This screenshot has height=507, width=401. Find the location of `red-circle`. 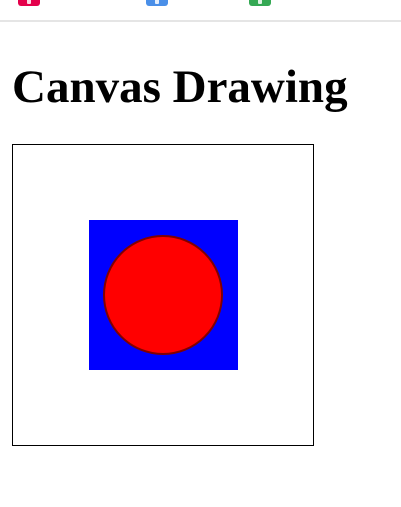

red-circle is located at coordinates (163, 295).